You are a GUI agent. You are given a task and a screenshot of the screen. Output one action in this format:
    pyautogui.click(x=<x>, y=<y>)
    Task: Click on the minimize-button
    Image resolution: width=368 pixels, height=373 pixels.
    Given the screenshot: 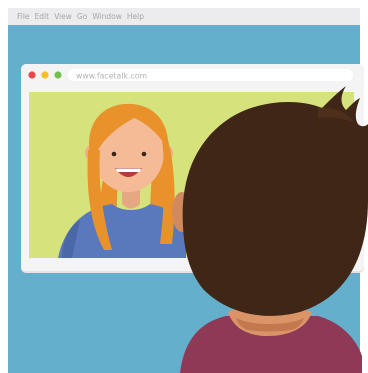 What is the action you would take?
    pyautogui.click(x=45, y=75)
    